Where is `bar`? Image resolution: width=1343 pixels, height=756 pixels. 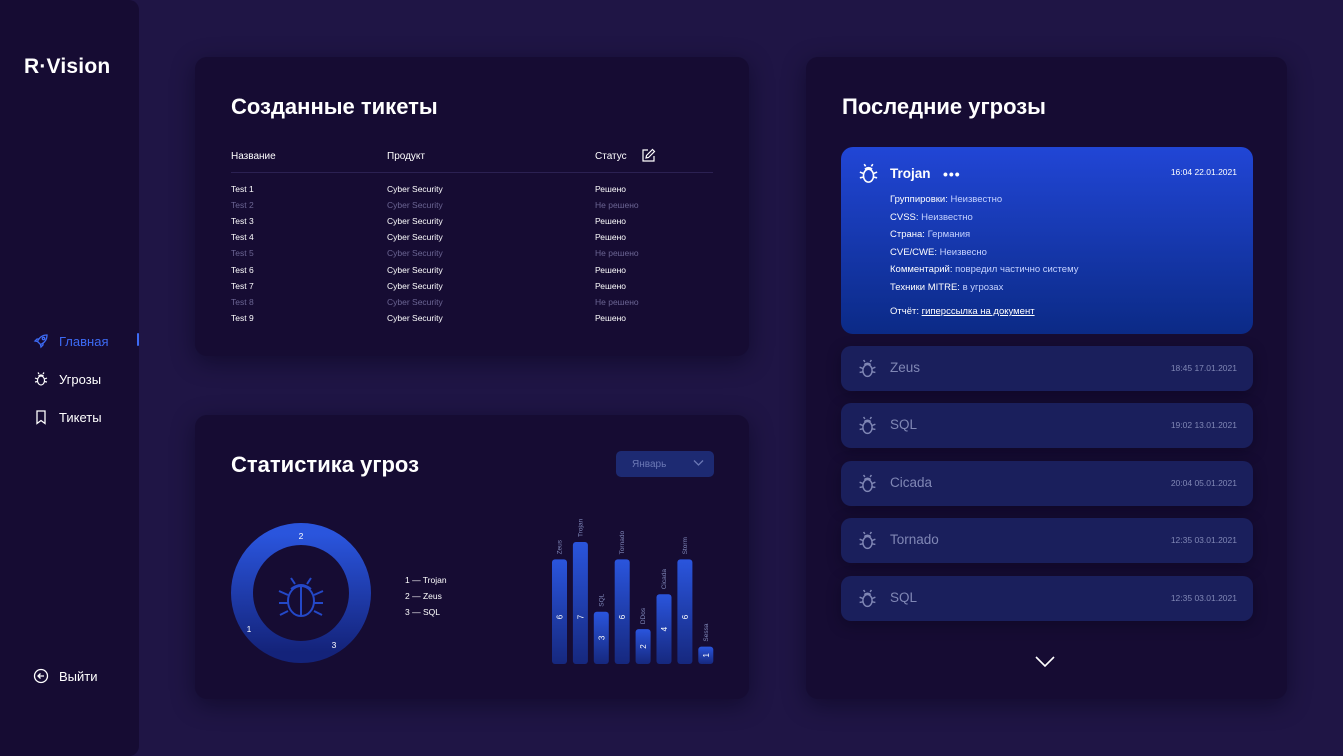 bar is located at coordinates (559, 611).